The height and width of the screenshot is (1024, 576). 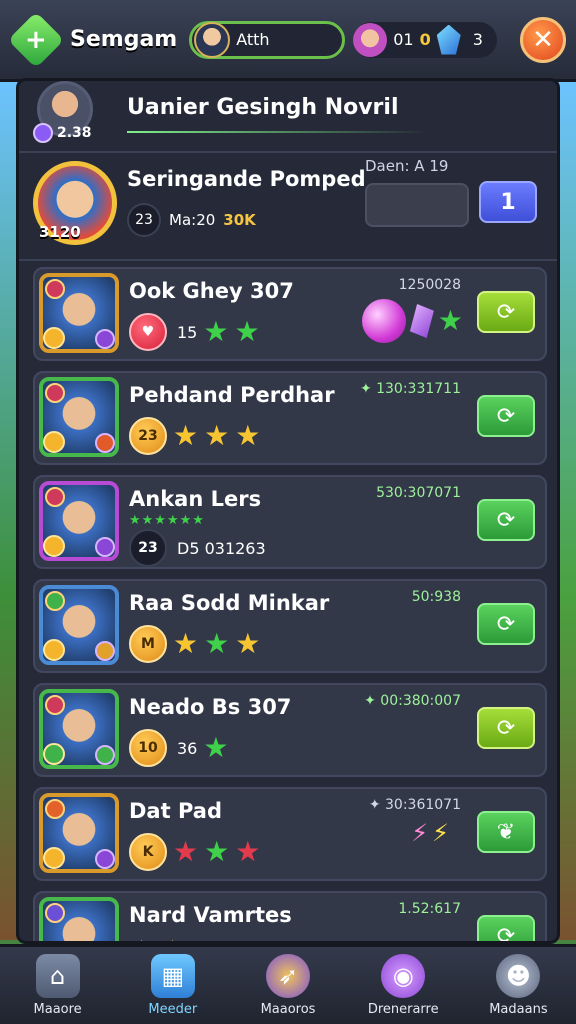 I want to click on player-stats-2: 23 D5 031263, so click(x=197, y=548).